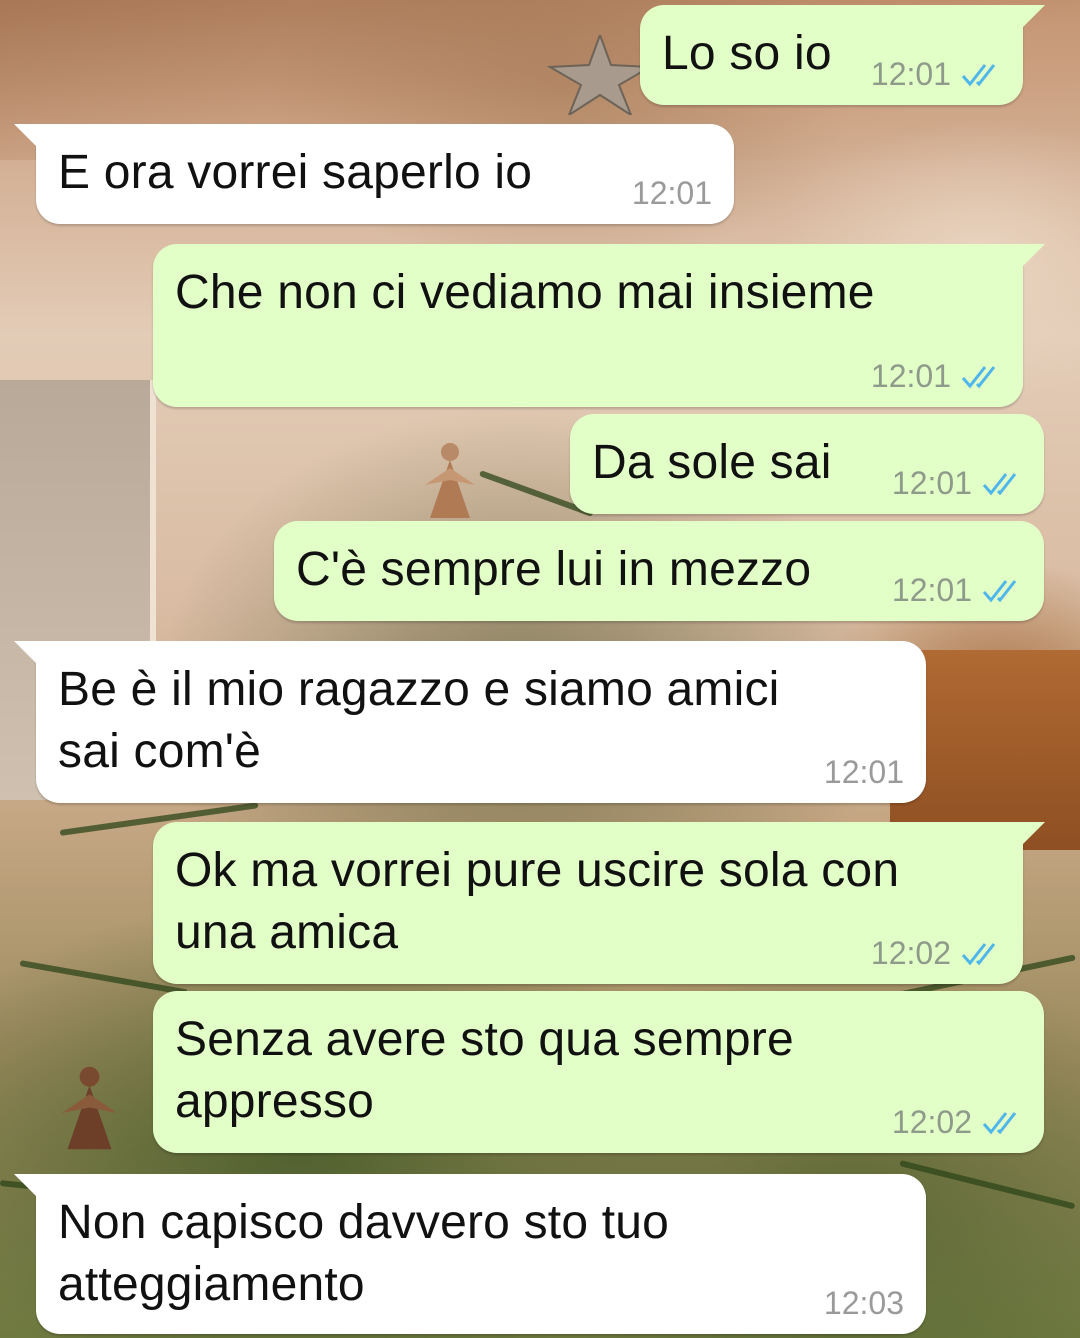  What do you see at coordinates (712, 462) in the screenshot?
I see `message-text: Da sole sai` at bounding box center [712, 462].